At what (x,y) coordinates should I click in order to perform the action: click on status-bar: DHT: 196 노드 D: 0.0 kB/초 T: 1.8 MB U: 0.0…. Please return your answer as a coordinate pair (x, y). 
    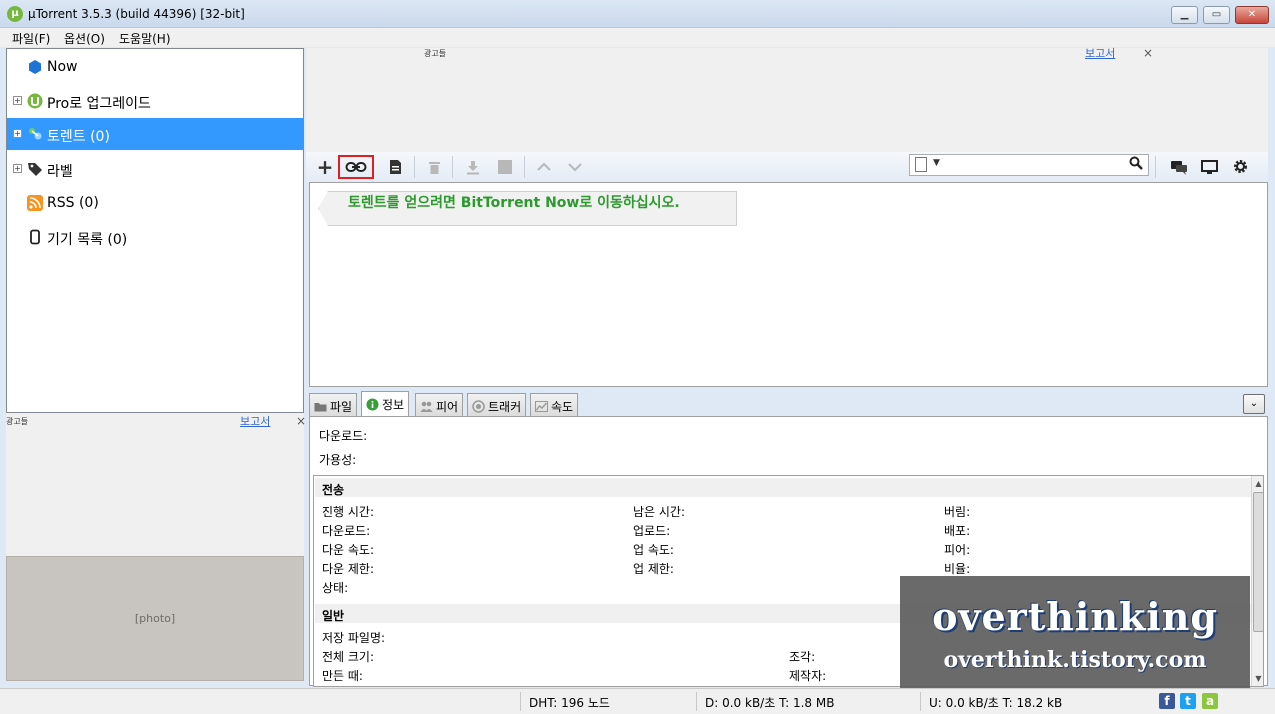
    Looking at the image, I should click on (637, 701).